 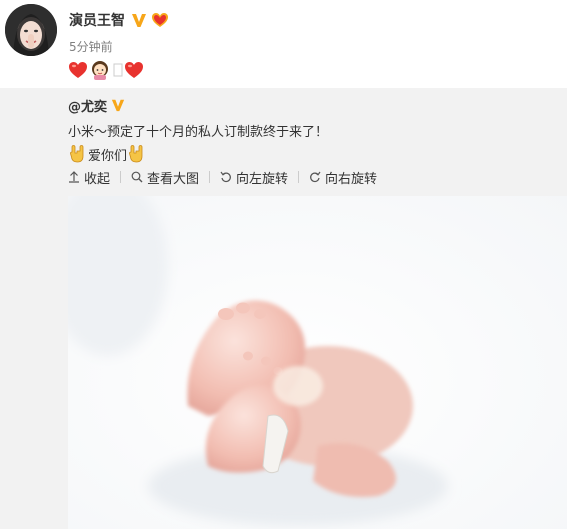 I want to click on collapse-button: 收起, so click(x=89, y=177).